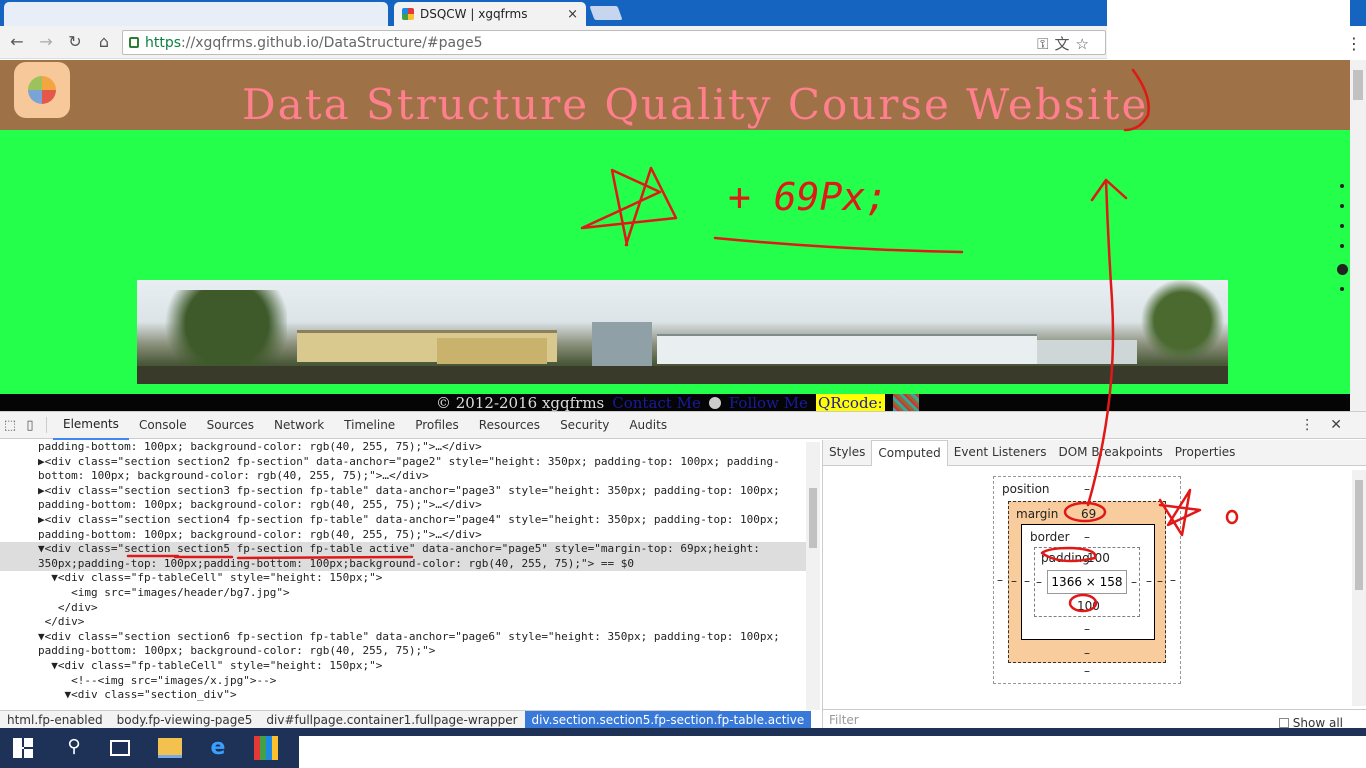  Describe the element at coordinates (410, 695) in the screenshot. I see `dom-line: ▼<div class="section_div">` at that location.